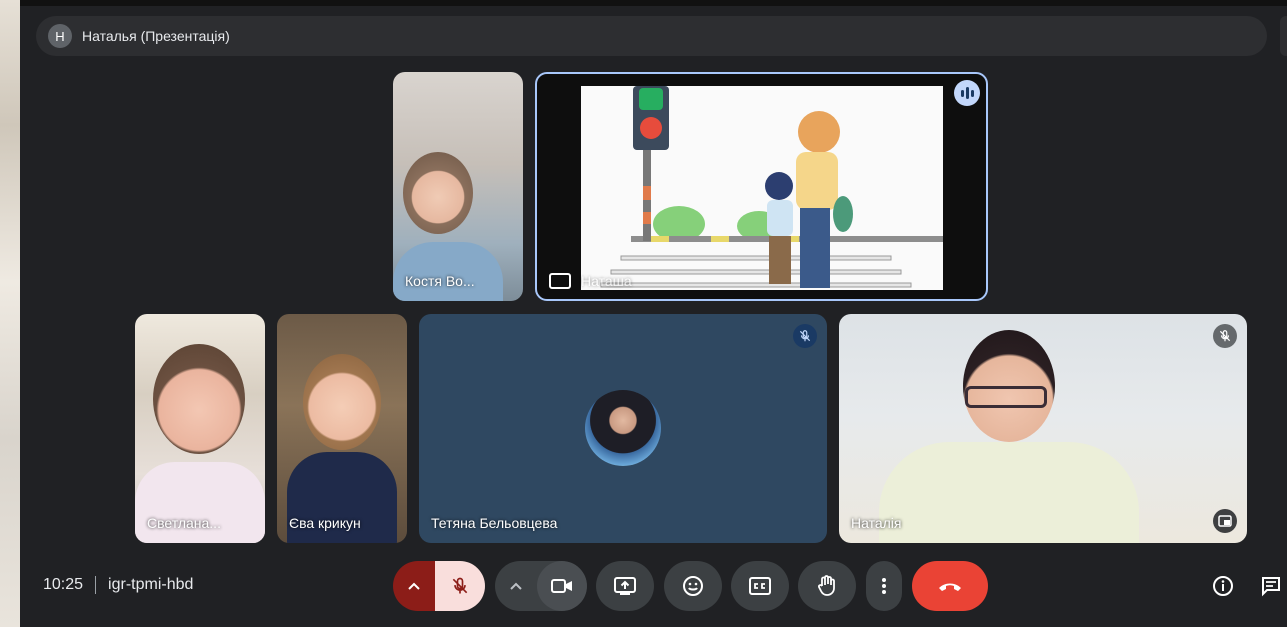 The height and width of the screenshot is (627, 1287). I want to click on captions-button, so click(760, 586).